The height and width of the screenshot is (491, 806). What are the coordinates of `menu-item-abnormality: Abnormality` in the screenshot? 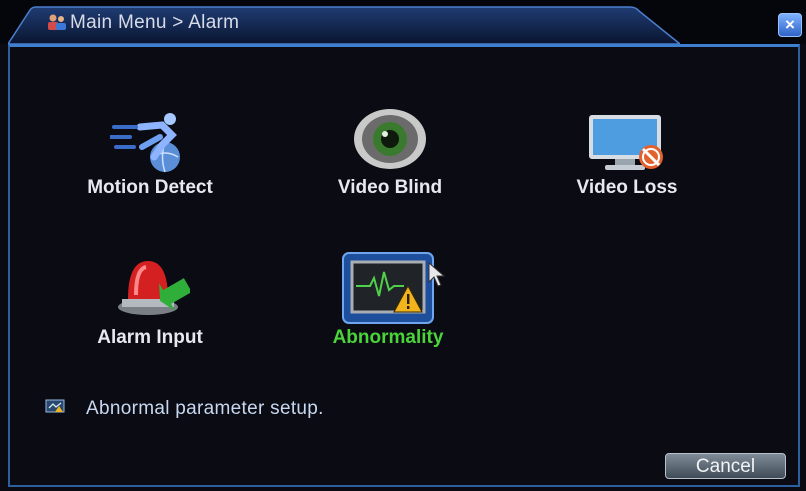 It's located at (388, 302).